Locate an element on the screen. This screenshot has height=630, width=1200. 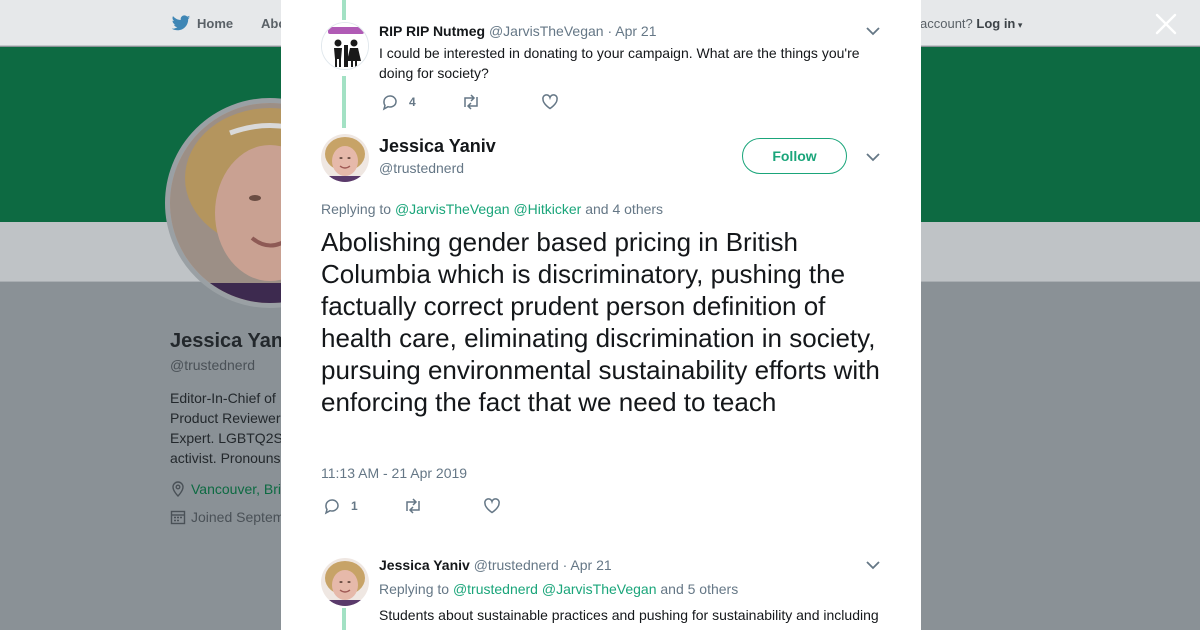
parent-tweet-author-name: RIP RIP Nutmeg is located at coordinates (432, 31).